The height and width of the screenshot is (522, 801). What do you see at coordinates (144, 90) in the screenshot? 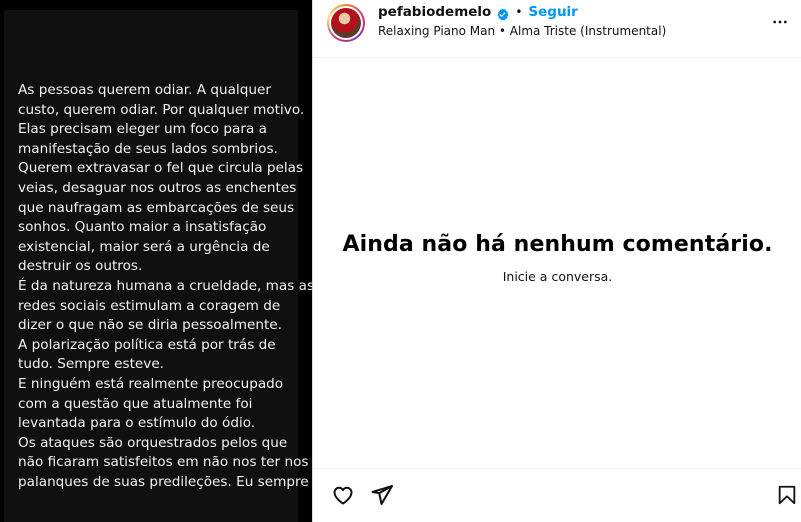
I see `post-text-line: As pessoas querem odiar. A qualquer` at bounding box center [144, 90].